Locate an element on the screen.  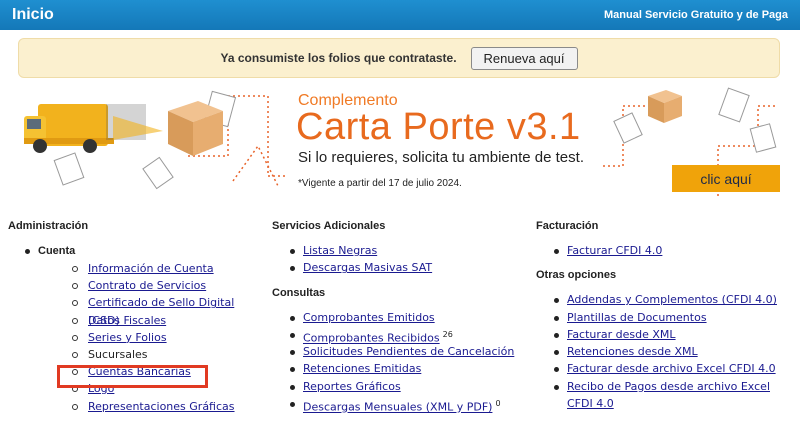
list-item: Comprobantes Emitidos is located at coordinates (411, 317).